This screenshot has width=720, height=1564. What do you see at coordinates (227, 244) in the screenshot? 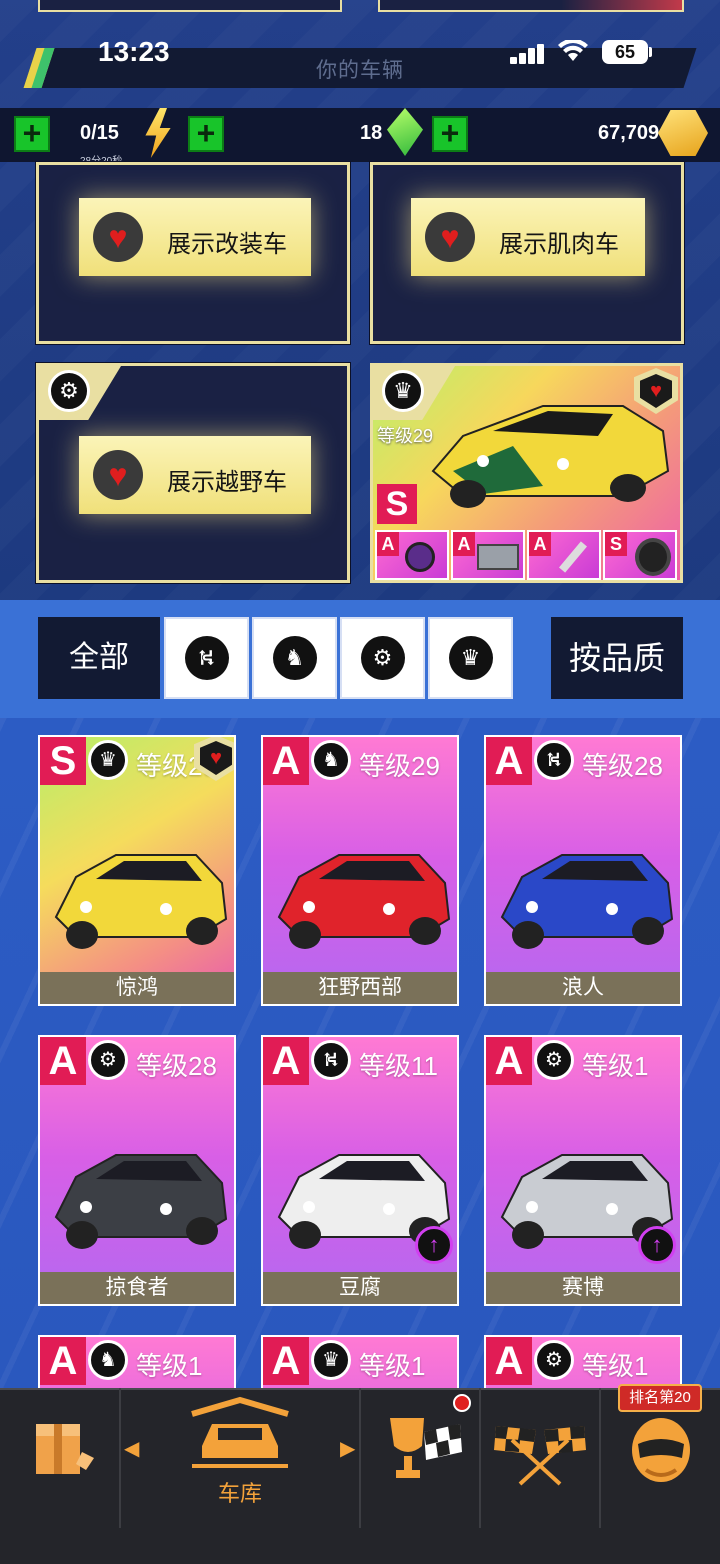
I see `show-mod-label: 展示改装车` at bounding box center [227, 244].